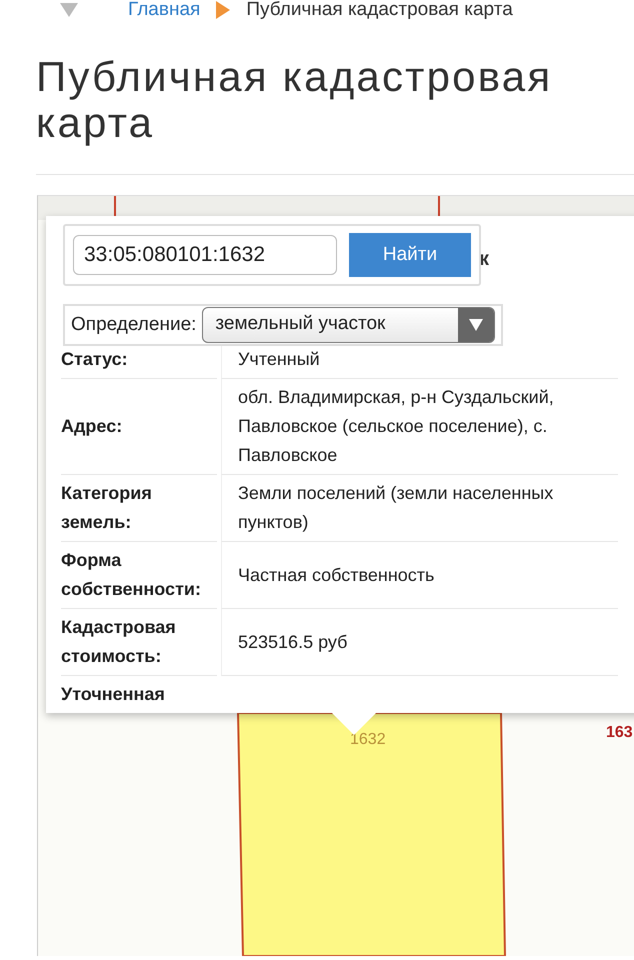  What do you see at coordinates (476, 325) in the screenshot?
I see `dropdown-icon` at bounding box center [476, 325].